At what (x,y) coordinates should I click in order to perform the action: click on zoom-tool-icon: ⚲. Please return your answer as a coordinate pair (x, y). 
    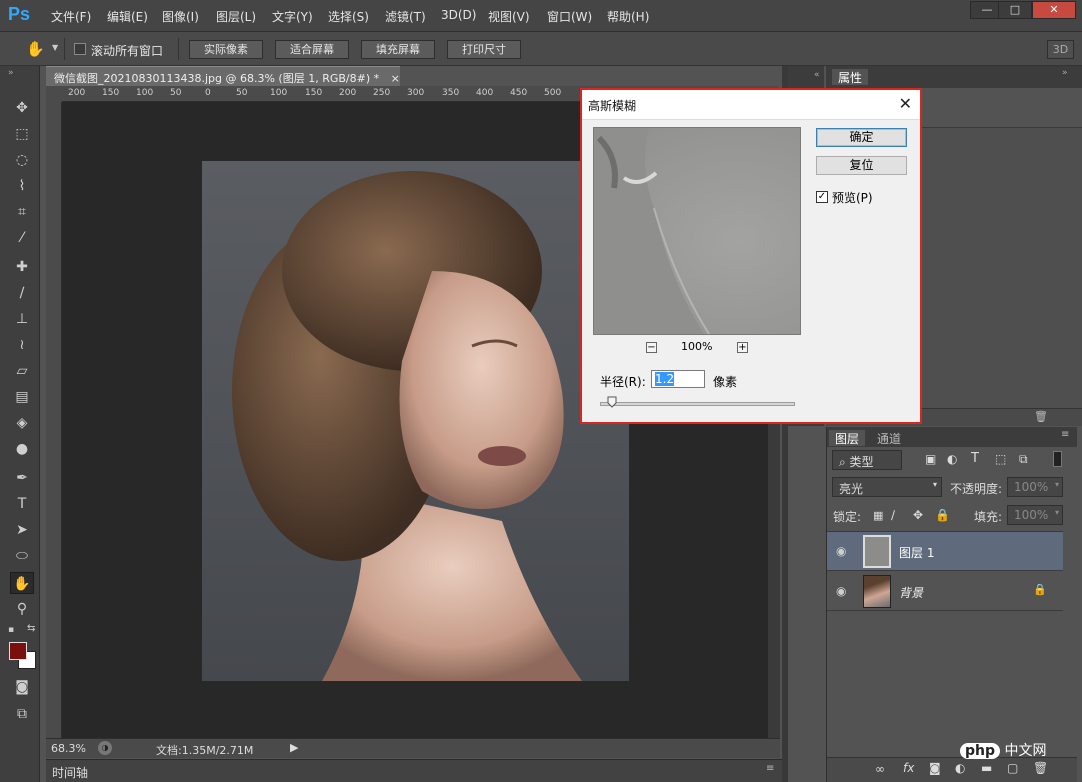
    Looking at the image, I should click on (22, 609).